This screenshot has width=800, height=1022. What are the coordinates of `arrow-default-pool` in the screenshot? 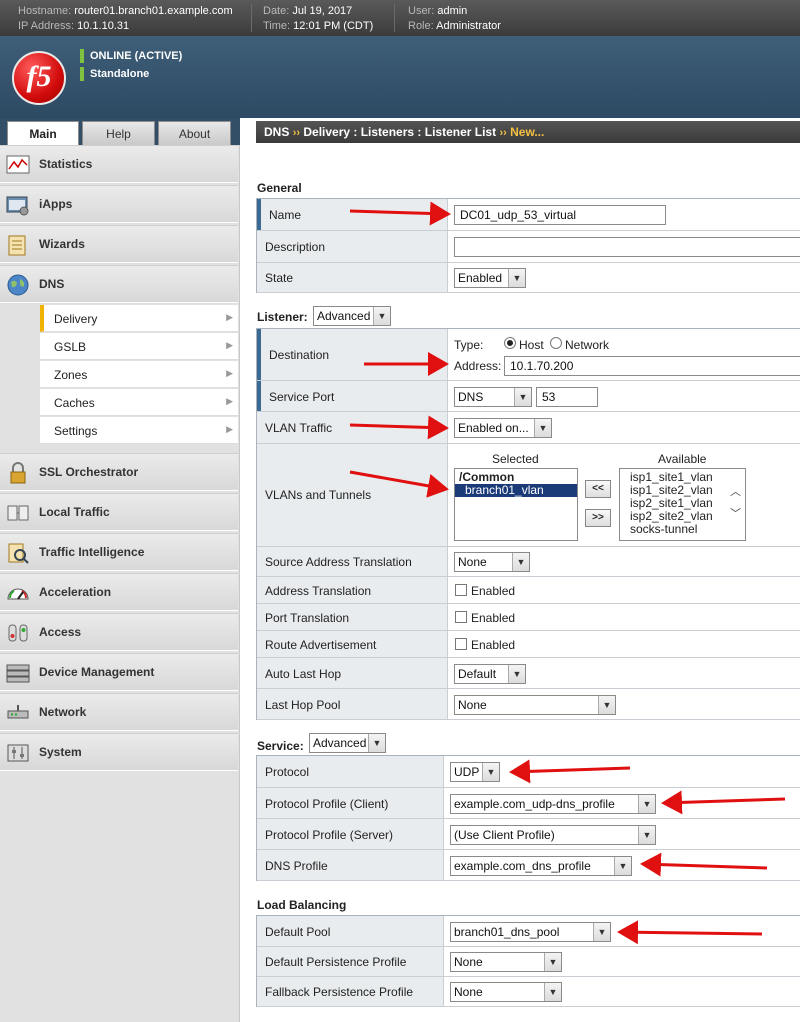 It's located at (690, 932).